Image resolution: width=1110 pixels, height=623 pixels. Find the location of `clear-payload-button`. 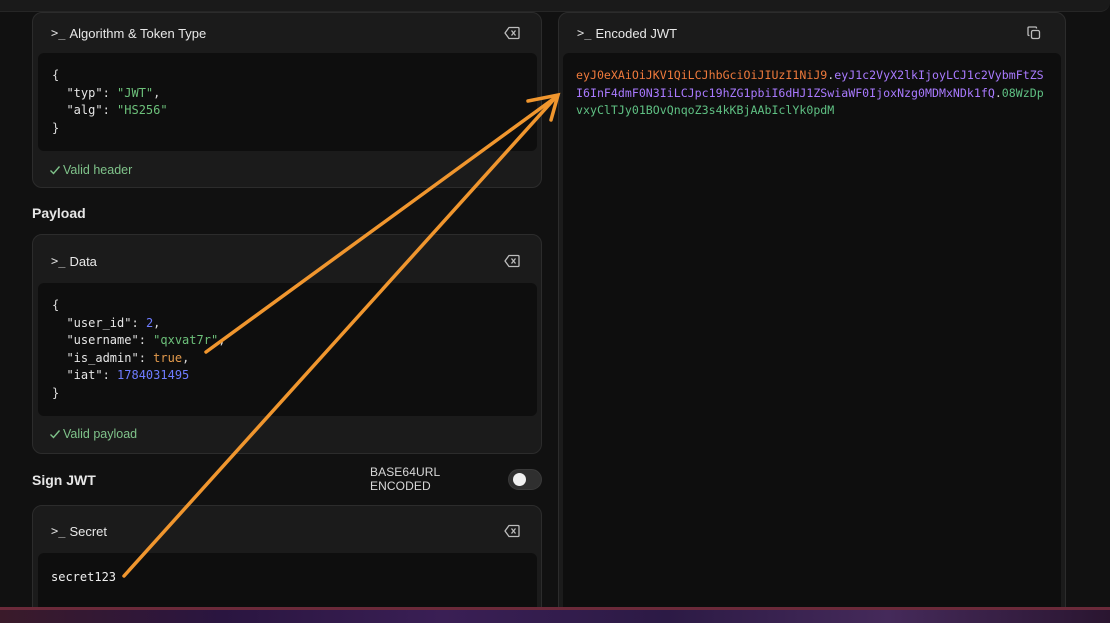

clear-payload-button is located at coordinates (512, 261).